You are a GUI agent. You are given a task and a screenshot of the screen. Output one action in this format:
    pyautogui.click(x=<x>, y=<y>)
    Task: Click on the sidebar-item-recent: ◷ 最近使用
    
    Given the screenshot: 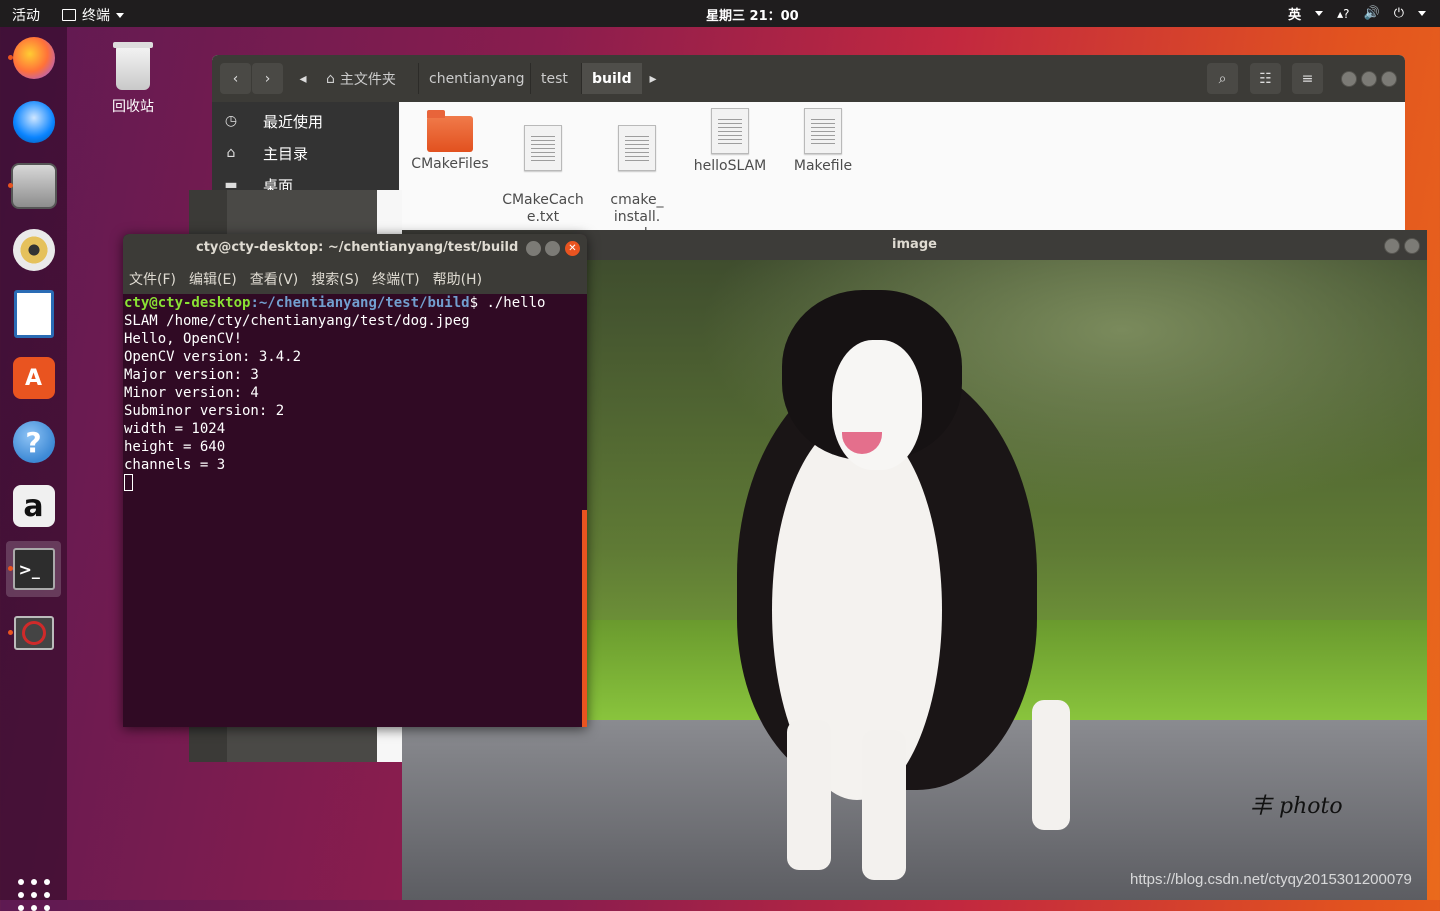 What is the action you would take?
    pyautogui.click(x=305, y=121)
    